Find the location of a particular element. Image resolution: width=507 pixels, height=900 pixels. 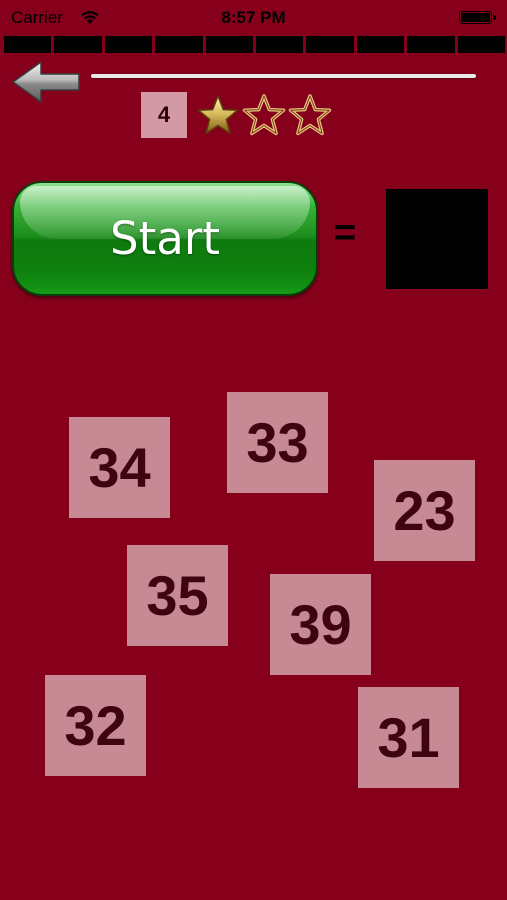

start-button: Start is located at coordinates (165, 238).